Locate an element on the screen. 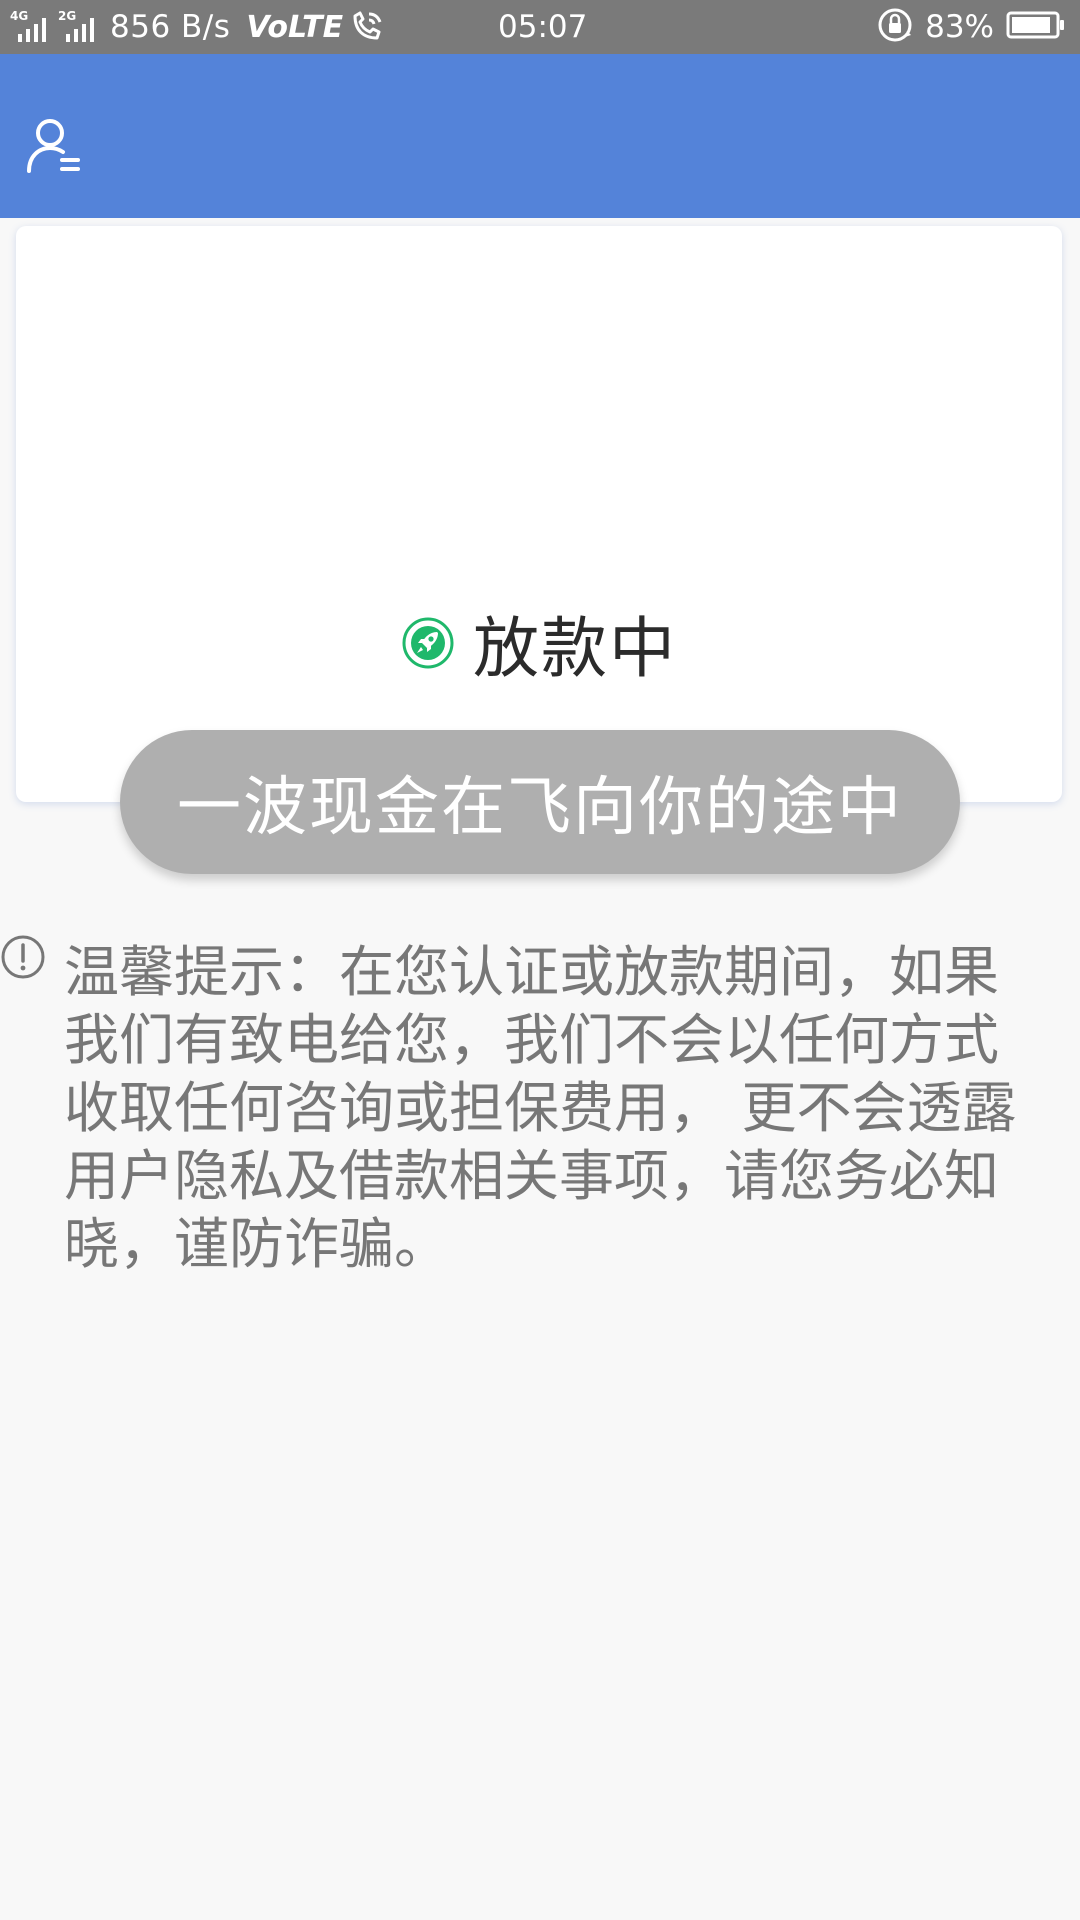 The width and height of the screenshot is (1080, 1920). app-bar is located at coordinates (540, 136).